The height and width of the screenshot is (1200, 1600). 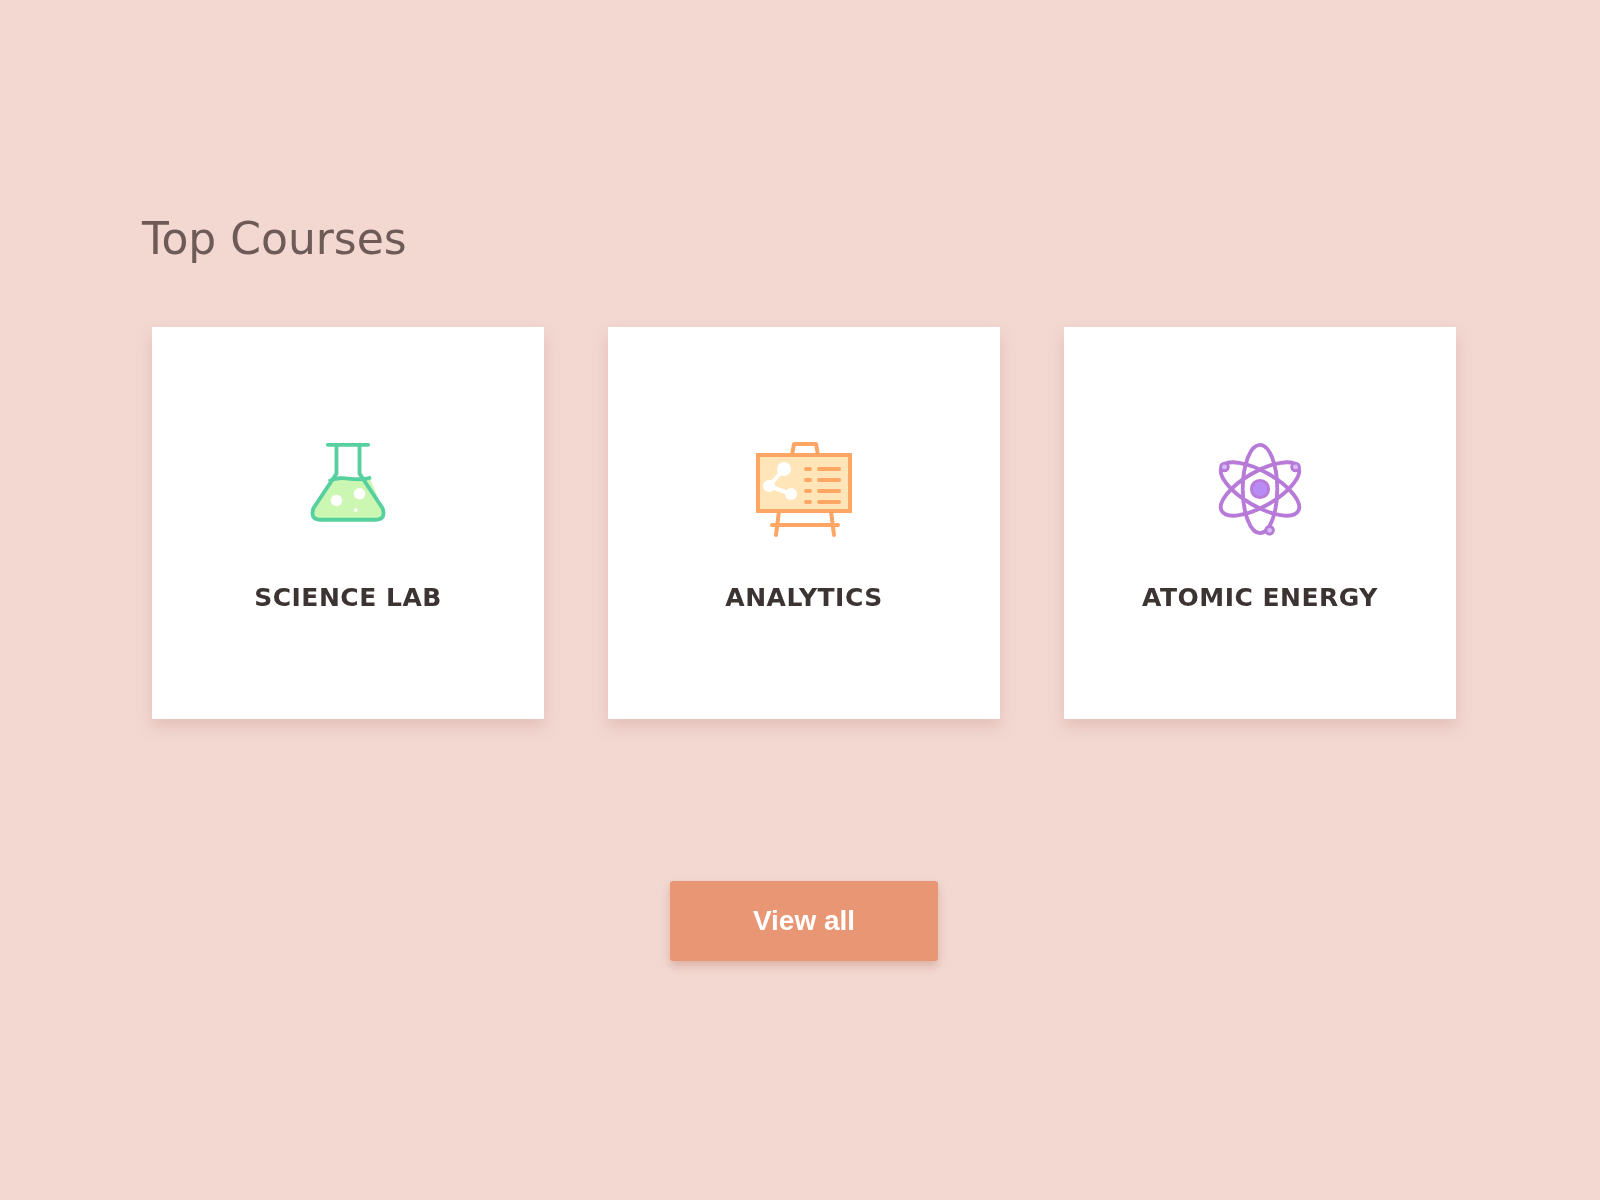 What do you see at coordinates (804, 489) in the screenshot?
I see `easel-icon` at bounding box center [804, 489].